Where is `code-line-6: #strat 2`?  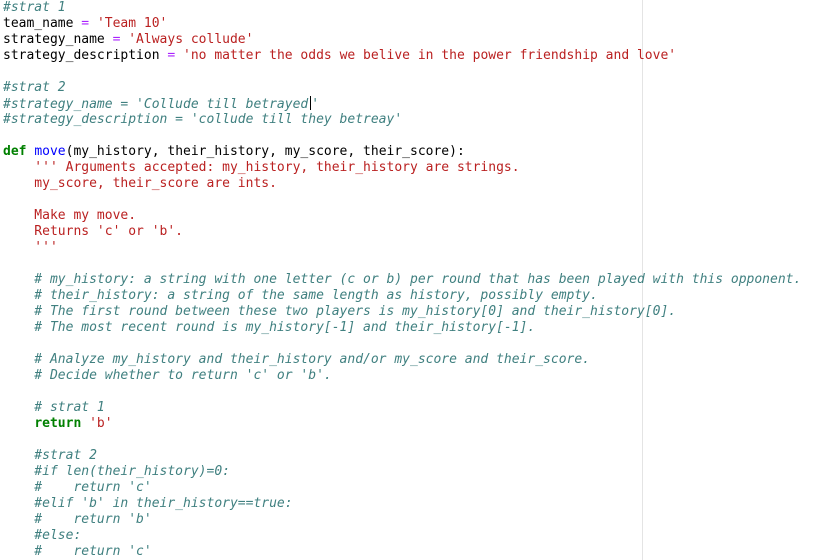
code-line-6: #strat 2 is located at coordinates (34, 88).